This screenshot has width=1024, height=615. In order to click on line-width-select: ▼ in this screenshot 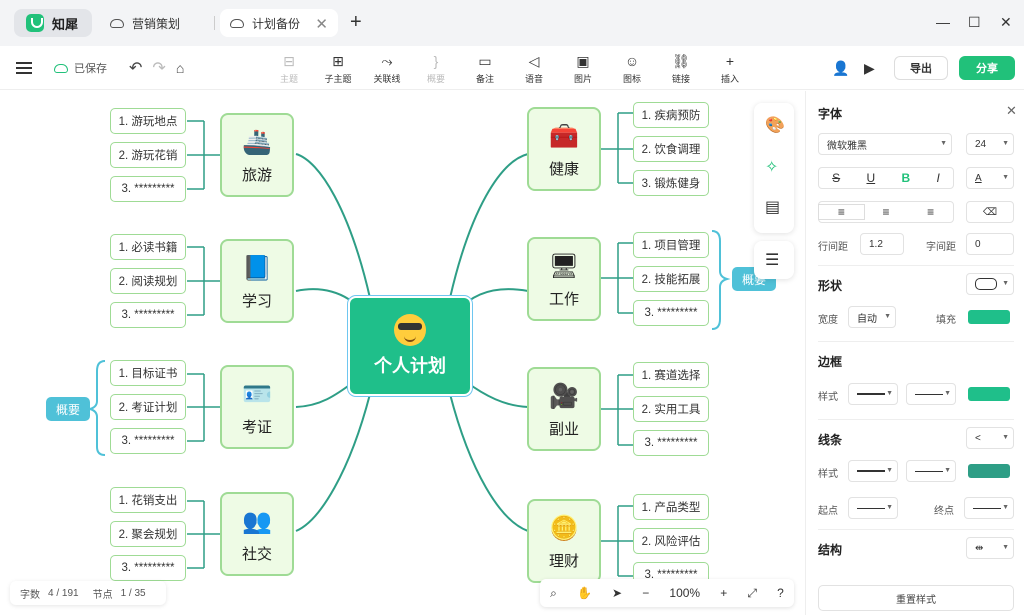, I will do `click(931, 471)`.